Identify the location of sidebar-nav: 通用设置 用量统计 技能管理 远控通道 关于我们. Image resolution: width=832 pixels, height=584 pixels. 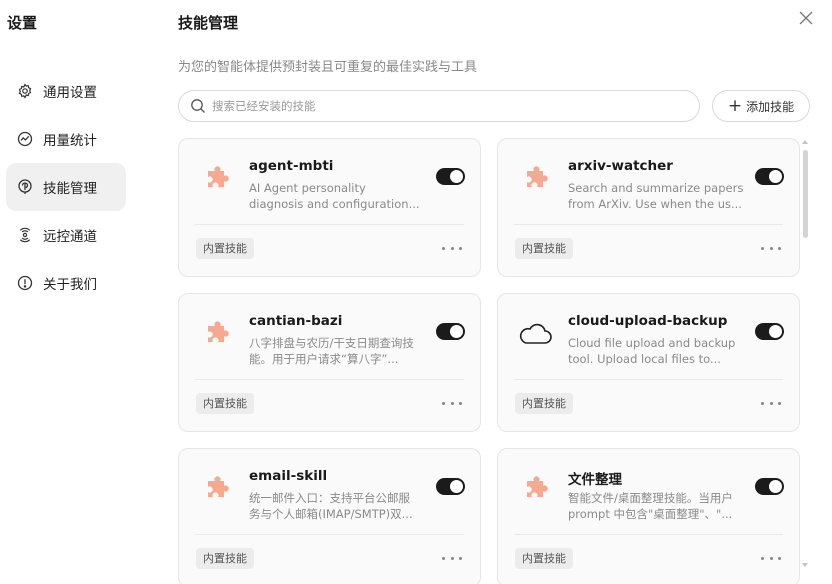
(66, 187).